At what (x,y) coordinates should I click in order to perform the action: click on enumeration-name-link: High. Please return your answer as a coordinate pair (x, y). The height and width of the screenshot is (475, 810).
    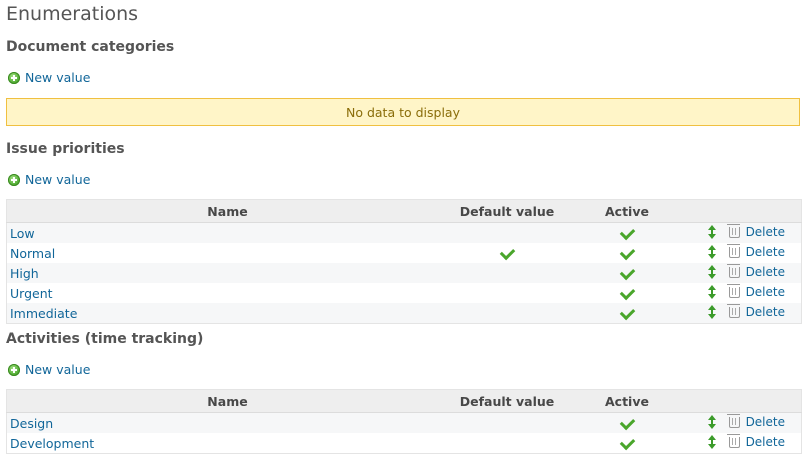
    Looking at the image, I should click on (24, 273).